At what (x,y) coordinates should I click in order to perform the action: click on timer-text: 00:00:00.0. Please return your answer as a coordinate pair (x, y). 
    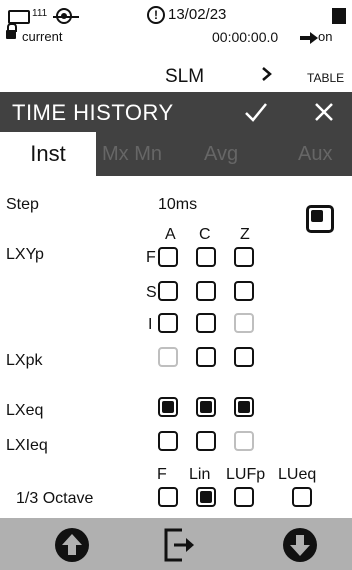
    Looking at the image, I should click on (245, 37).